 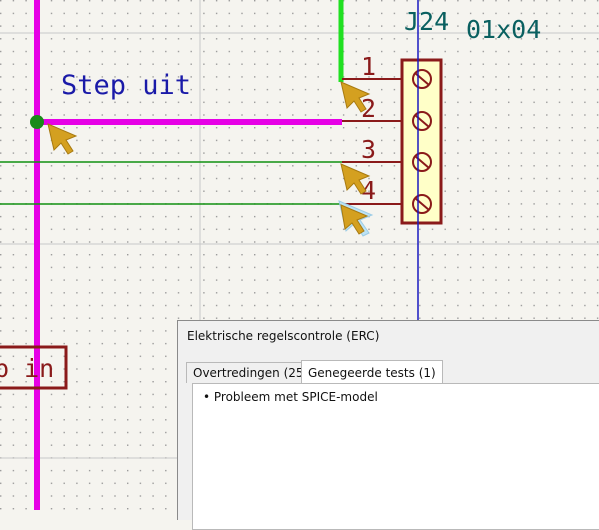 What do you see at coordinates (27, 368) in the screenshot?
I see `net-label-step-in: p in` at bounding box center [27, 368].